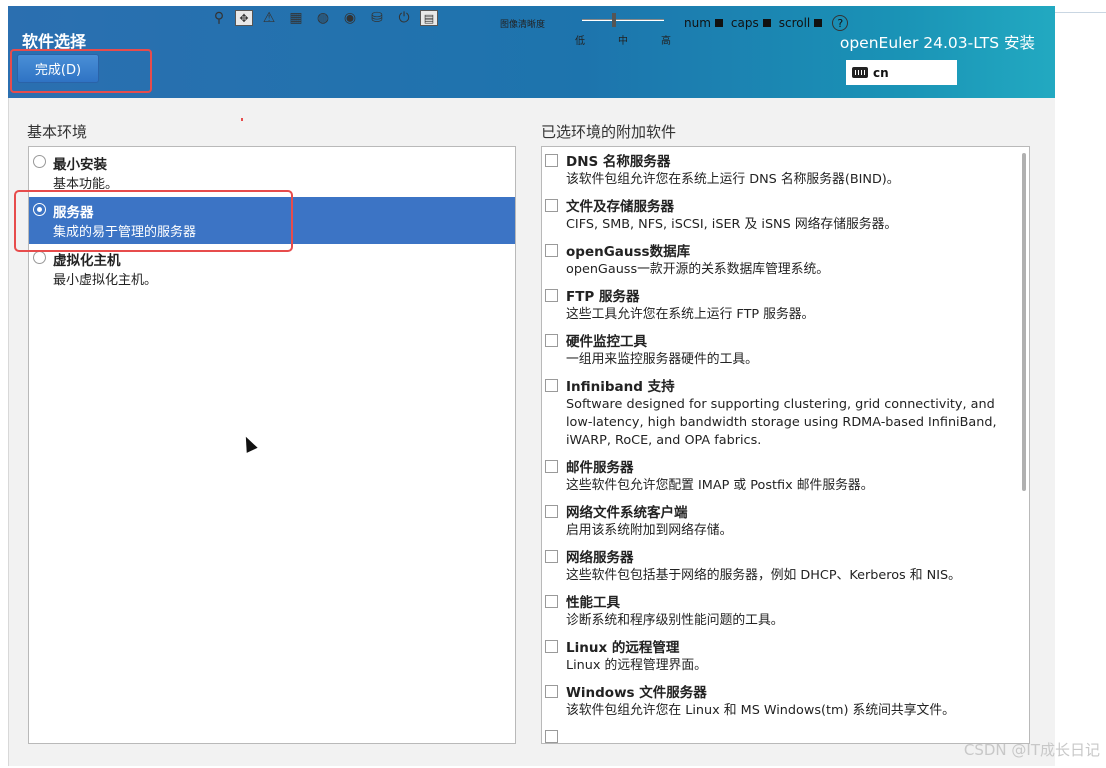  Describe the element at coordinates (628, 252) in the screenshot. I see `addon-item-name: openGauss数据库` at that location.